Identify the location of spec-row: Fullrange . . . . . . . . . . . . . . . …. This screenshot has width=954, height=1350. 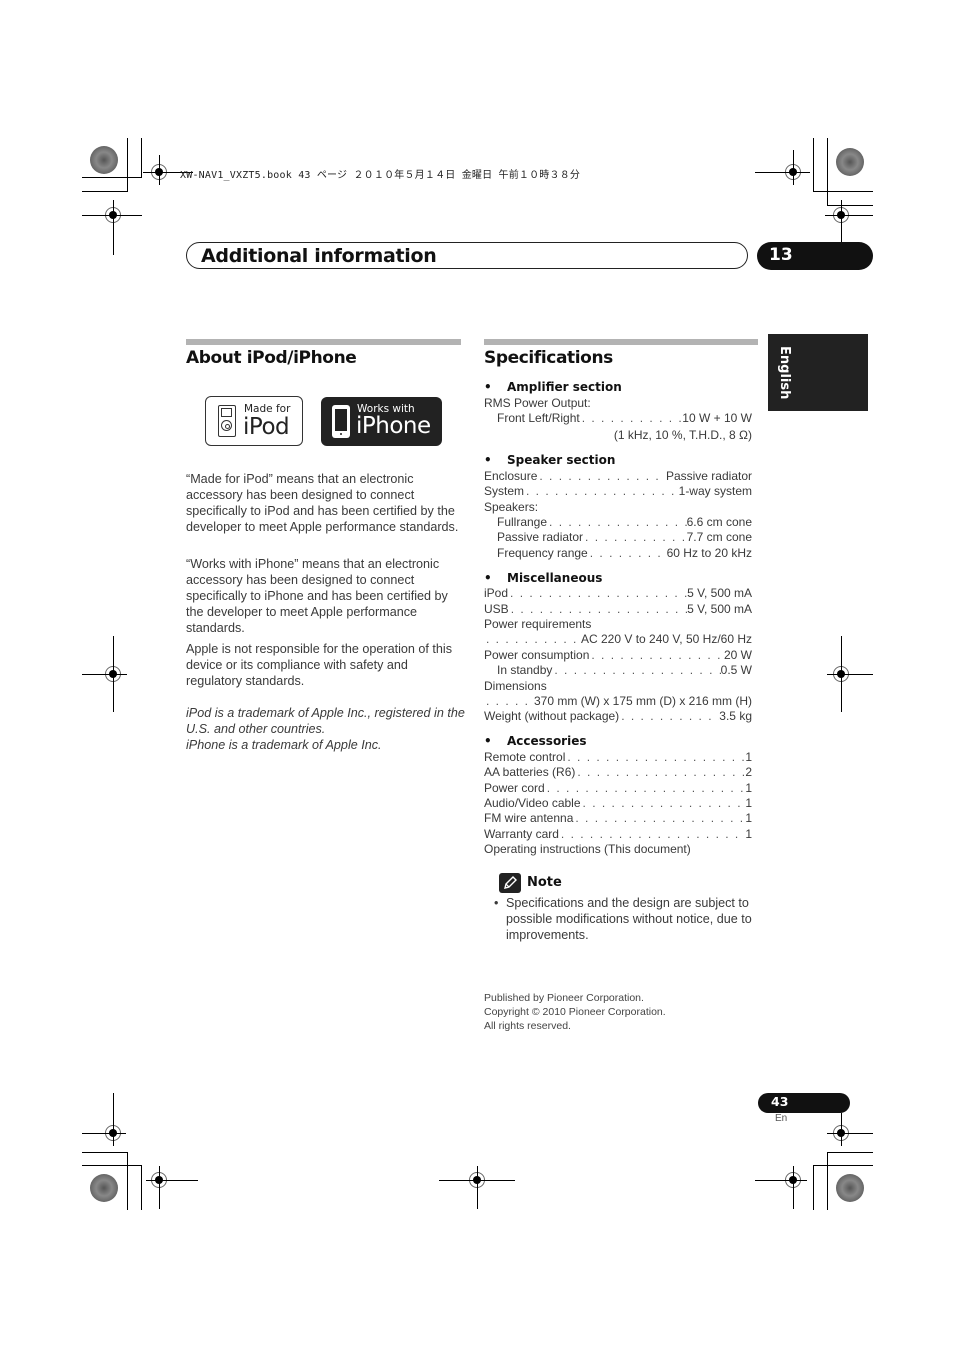
(624, 522).